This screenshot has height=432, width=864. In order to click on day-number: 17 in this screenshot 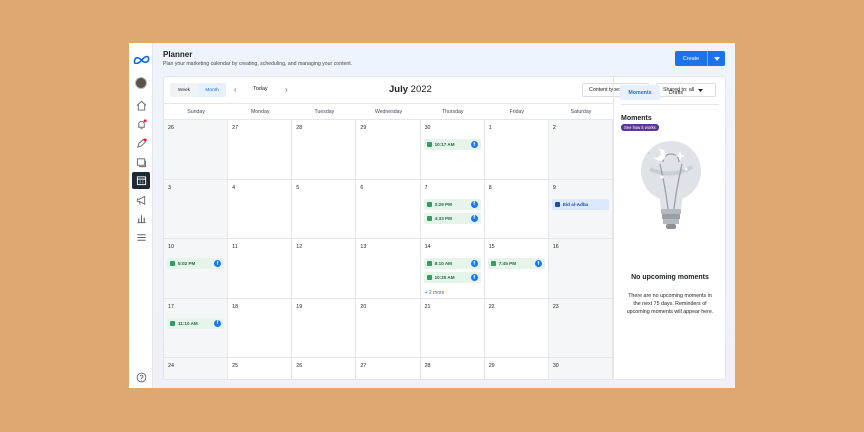, I will do `click(171, 306)`.